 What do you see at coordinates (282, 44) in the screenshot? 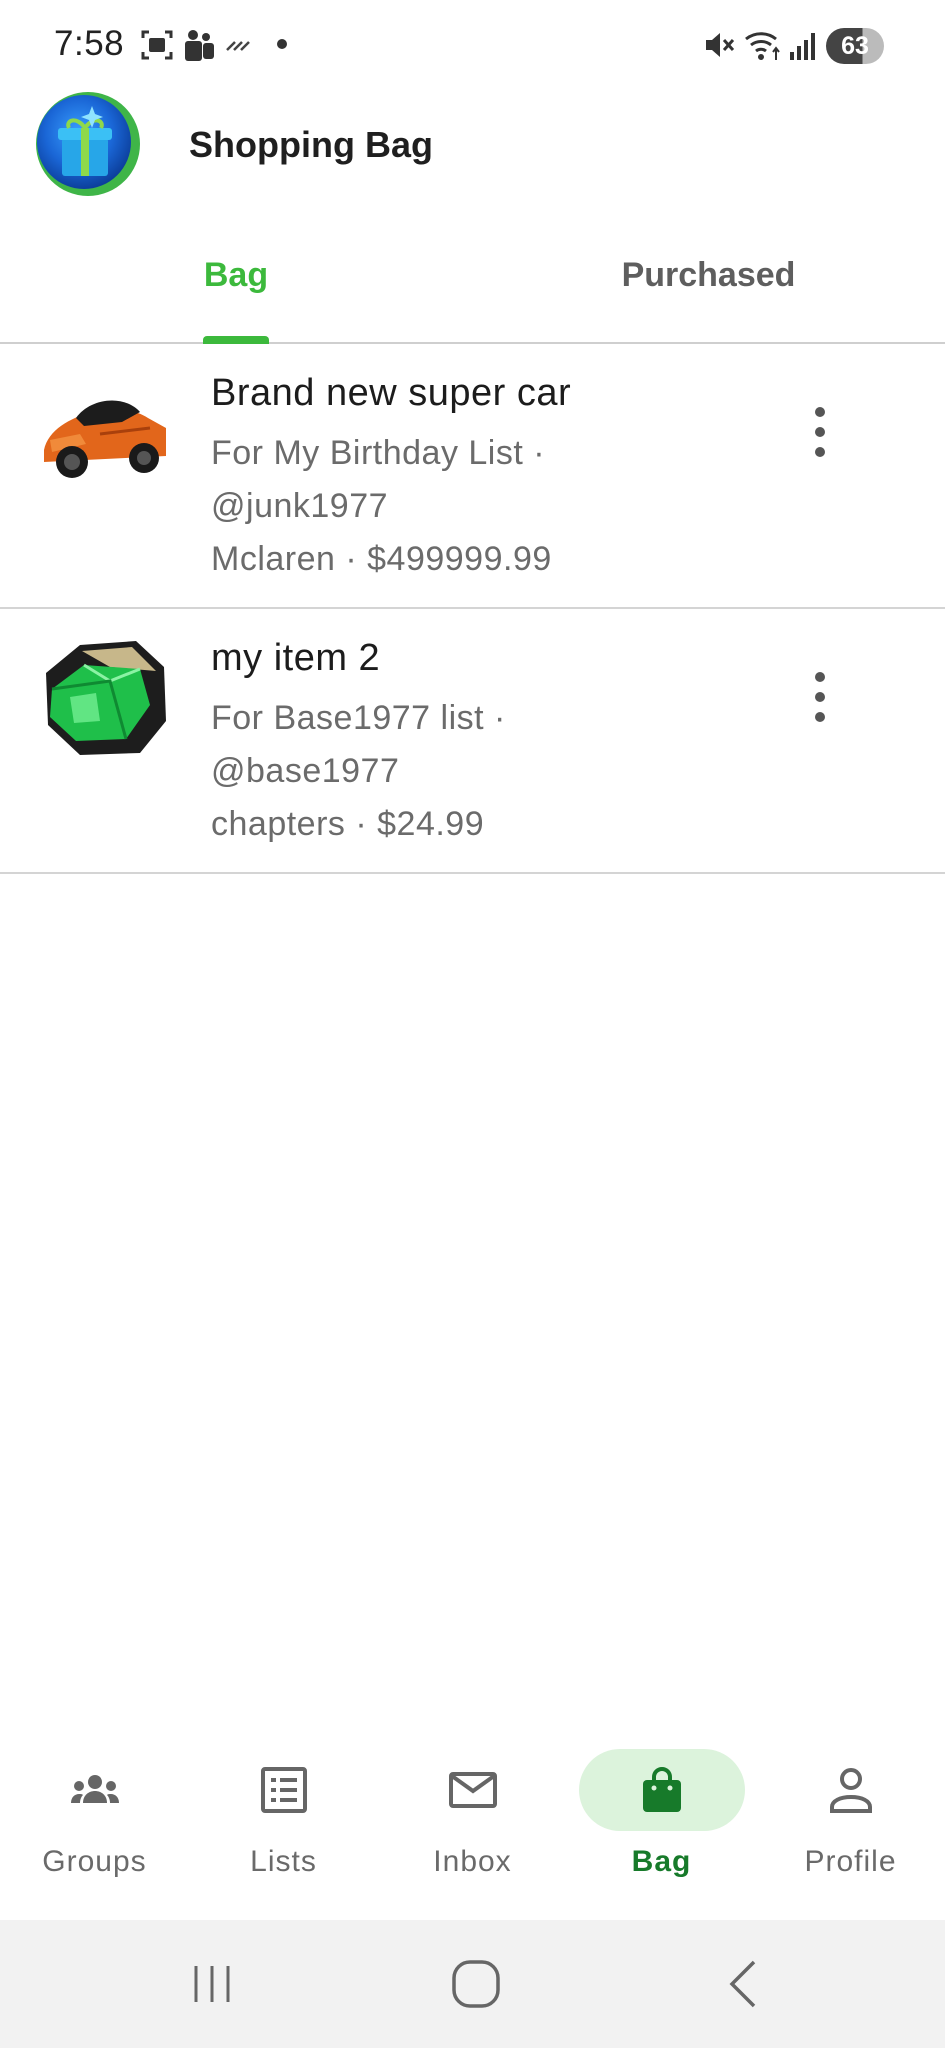
I see `dot-icon` at bounding box center [282, 44].